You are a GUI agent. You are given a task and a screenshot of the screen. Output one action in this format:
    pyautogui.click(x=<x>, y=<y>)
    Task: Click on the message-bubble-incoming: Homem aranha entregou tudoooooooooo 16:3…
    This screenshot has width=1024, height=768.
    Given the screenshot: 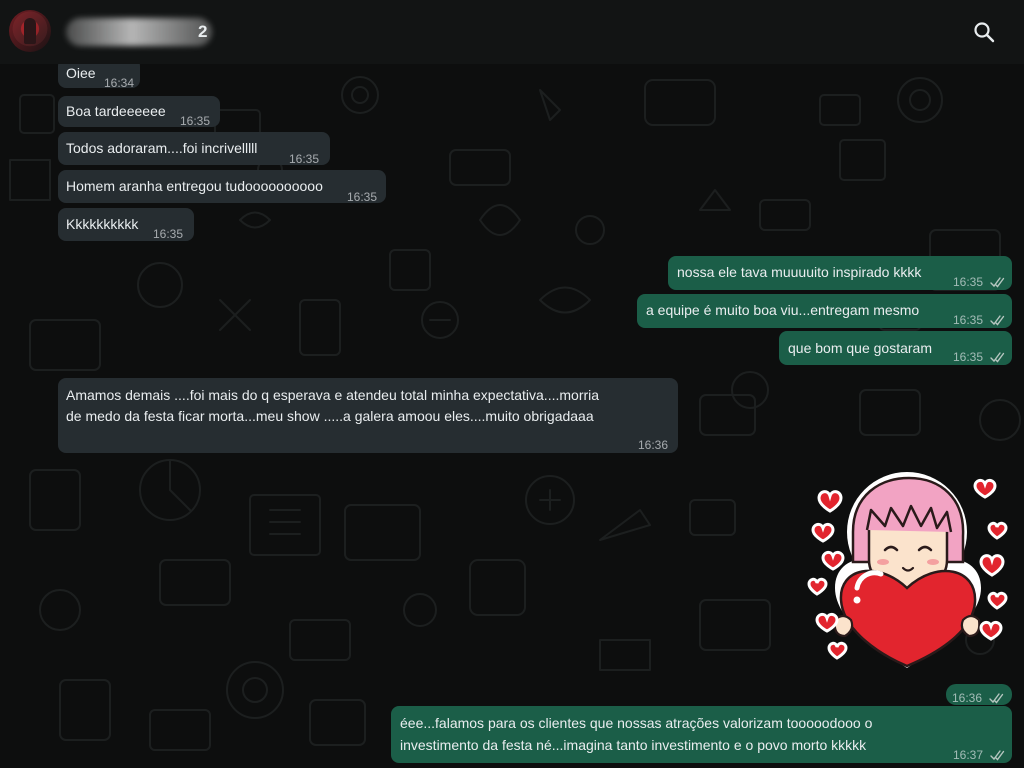 What is the action you would take?
    pyautogui.click(x=222, y=187)
    